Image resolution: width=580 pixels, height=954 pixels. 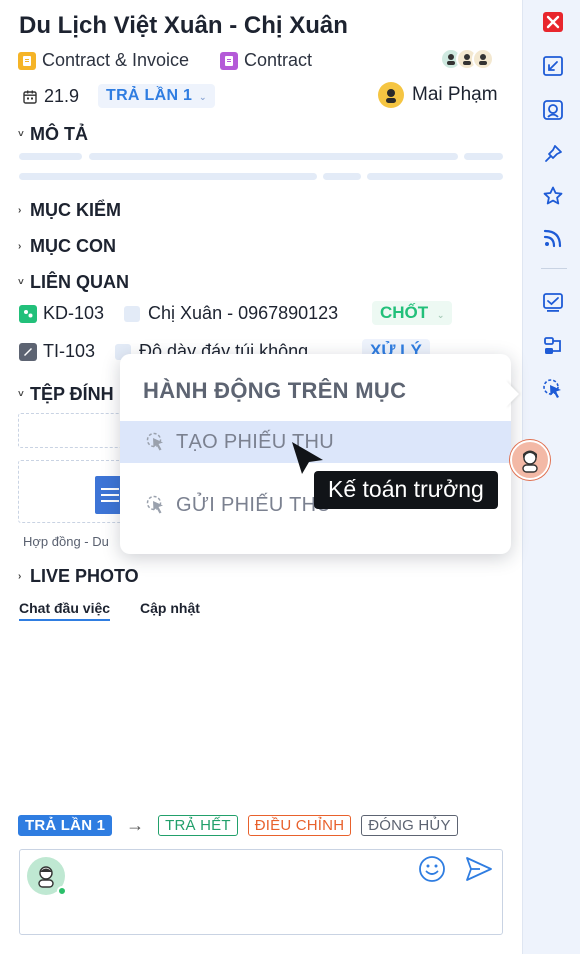 I want to click on close-icon, so click(x=553, y=22).